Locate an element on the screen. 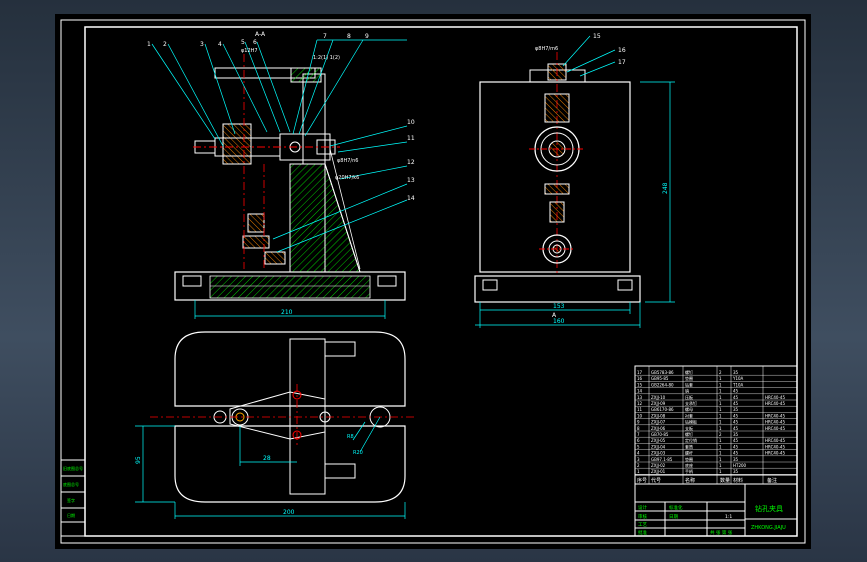 Image resolution: width=867 pixels, height=562 pixels. left-side-table: 旧底图总号 底图总号 签字 日期 is located at coordinates (73, 498).